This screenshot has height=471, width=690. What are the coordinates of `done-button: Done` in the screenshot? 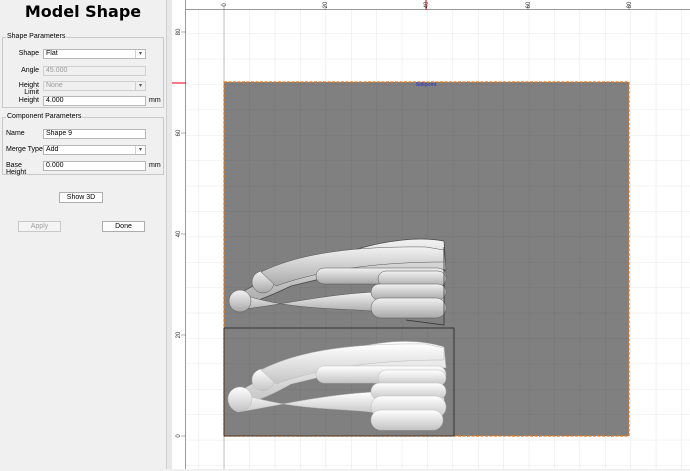 It's located at (123, 226).